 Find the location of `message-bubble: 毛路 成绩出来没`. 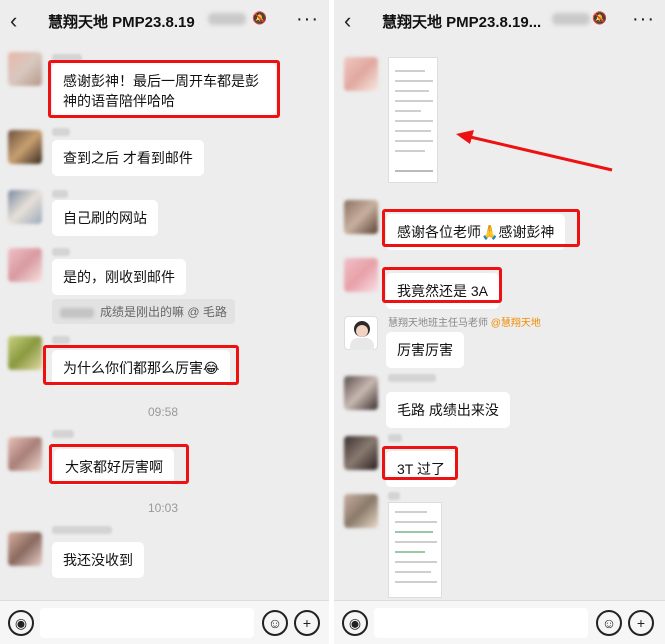

message-bubble: 毛路 成绩出来没 is located at coordinates (448, 410).